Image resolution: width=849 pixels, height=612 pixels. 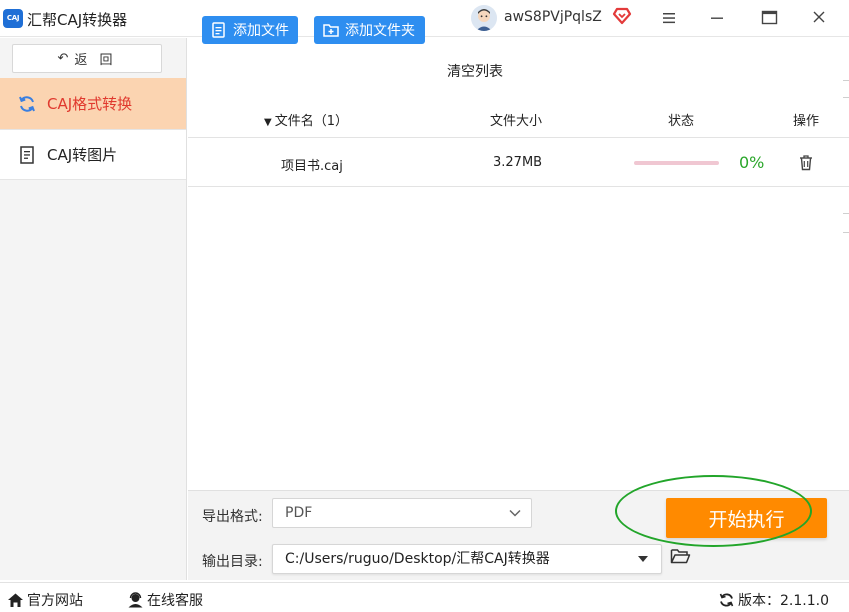 What do you see at coordinates (769, 18) in the screenshot?
I see `maximize-icon` at bounding box center [769, 18].